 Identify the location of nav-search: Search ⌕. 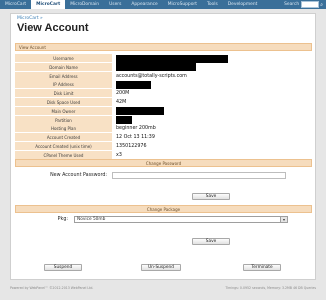
(305, 4).